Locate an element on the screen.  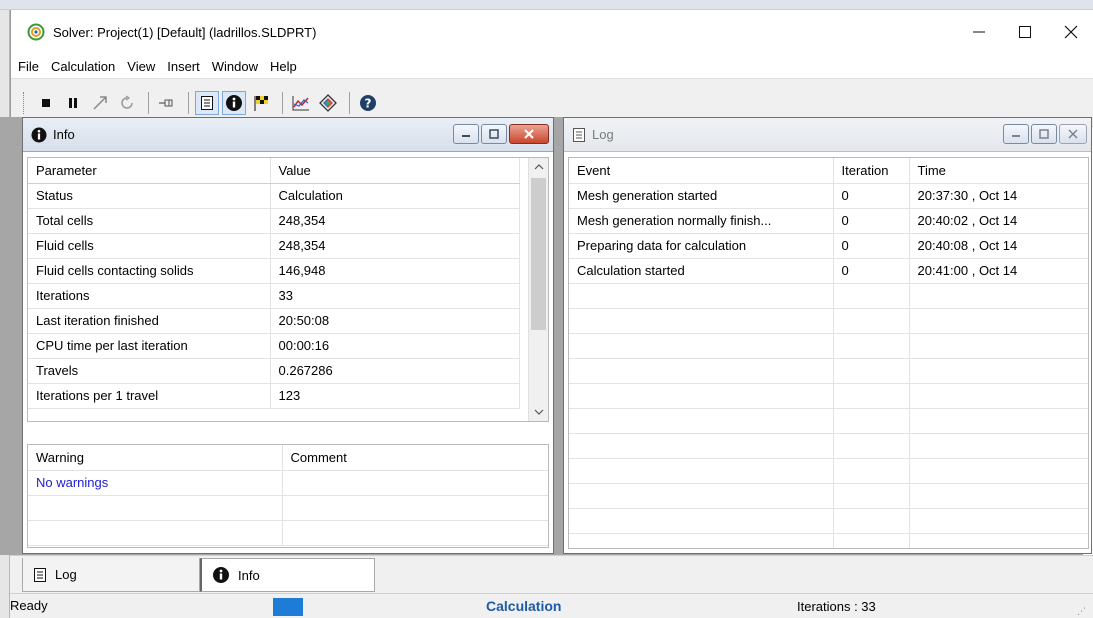
table-row: Iterations 33 is located at coordinates (274, 296).